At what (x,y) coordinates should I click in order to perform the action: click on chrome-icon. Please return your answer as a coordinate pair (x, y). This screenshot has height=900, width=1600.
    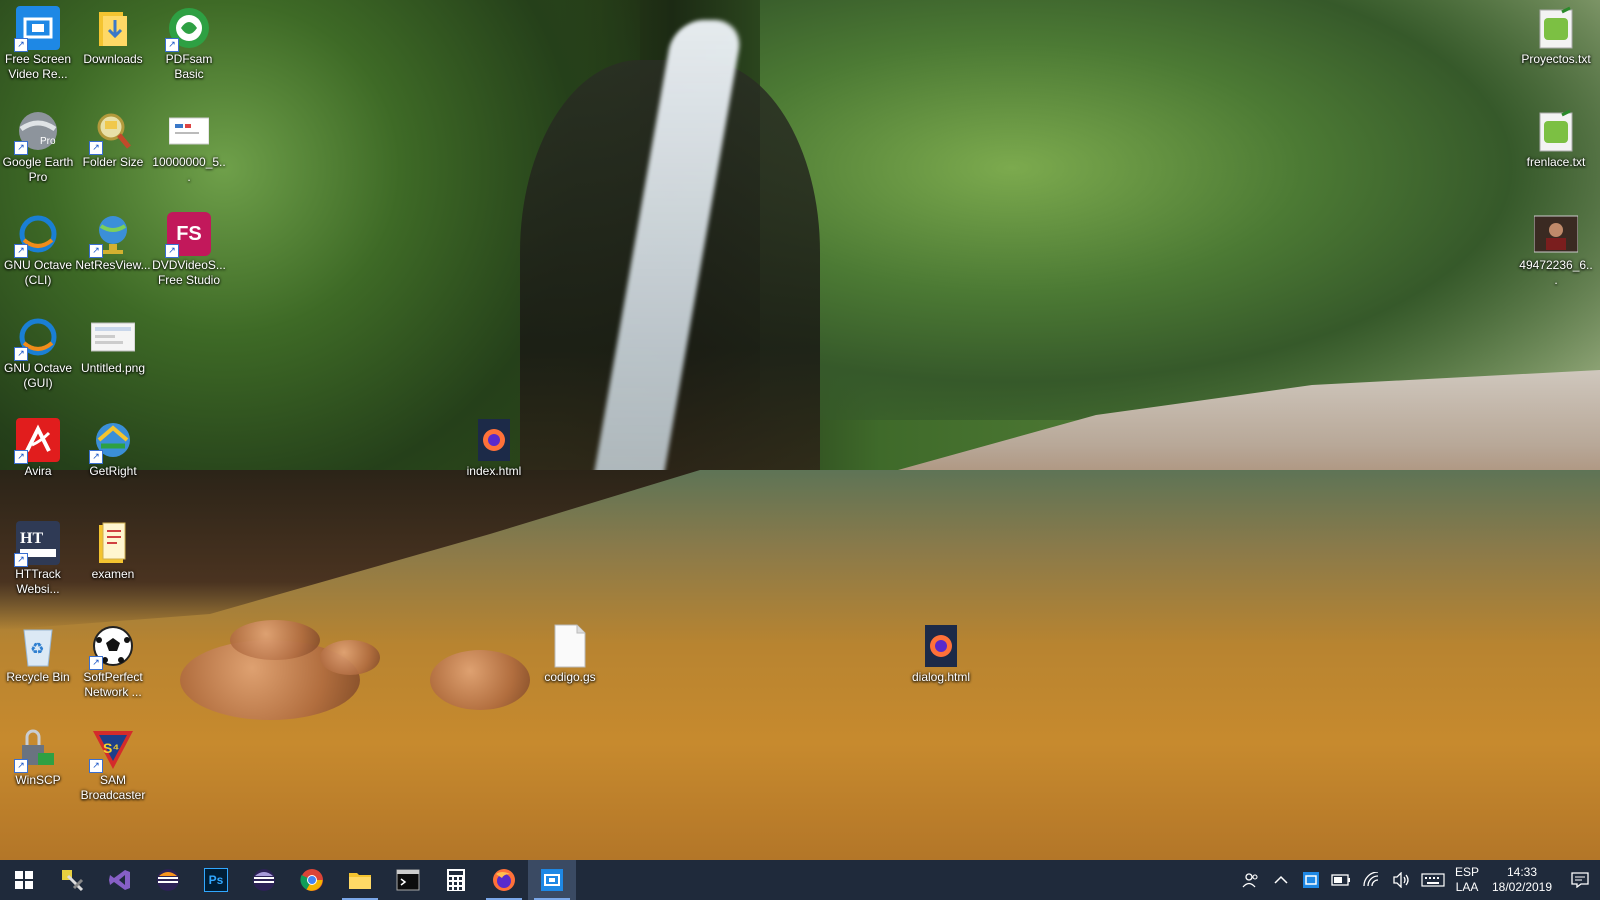
    Looking at the image, I should click on (311, 880).